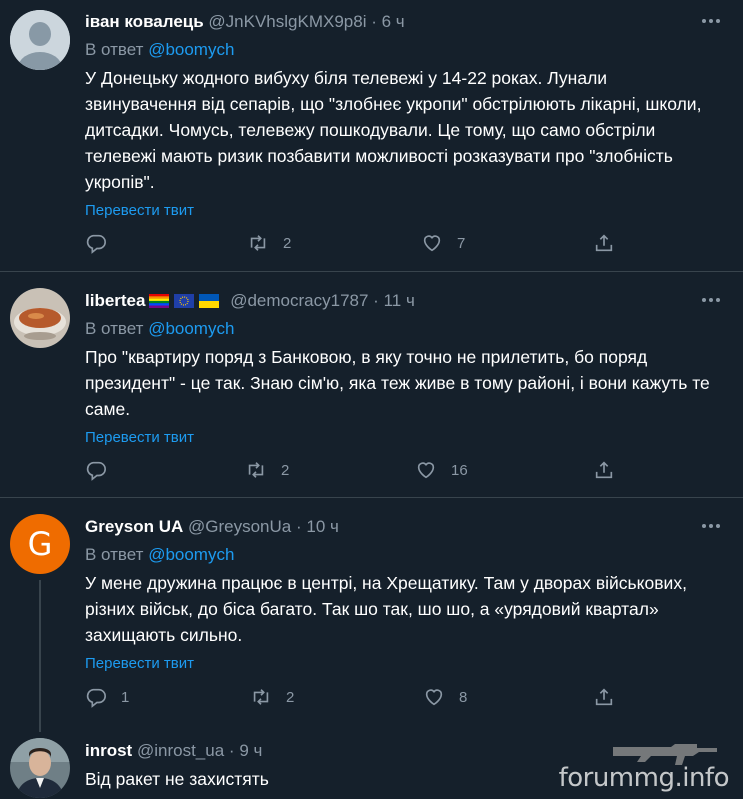 The width and height of the screenshot is (743, 799). What do you see at coordinates (287, 21) in the screenshot?
I see `user-handle: @JnKVhslgKMX9p8i` at bounding box center [287, 21].